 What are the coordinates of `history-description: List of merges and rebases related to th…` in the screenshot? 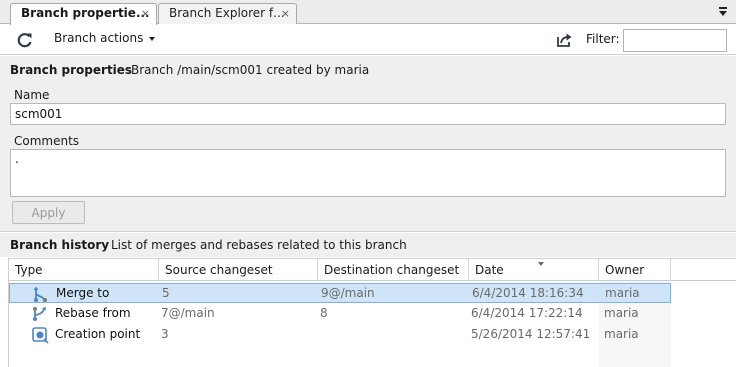 It's located at (259, 245).